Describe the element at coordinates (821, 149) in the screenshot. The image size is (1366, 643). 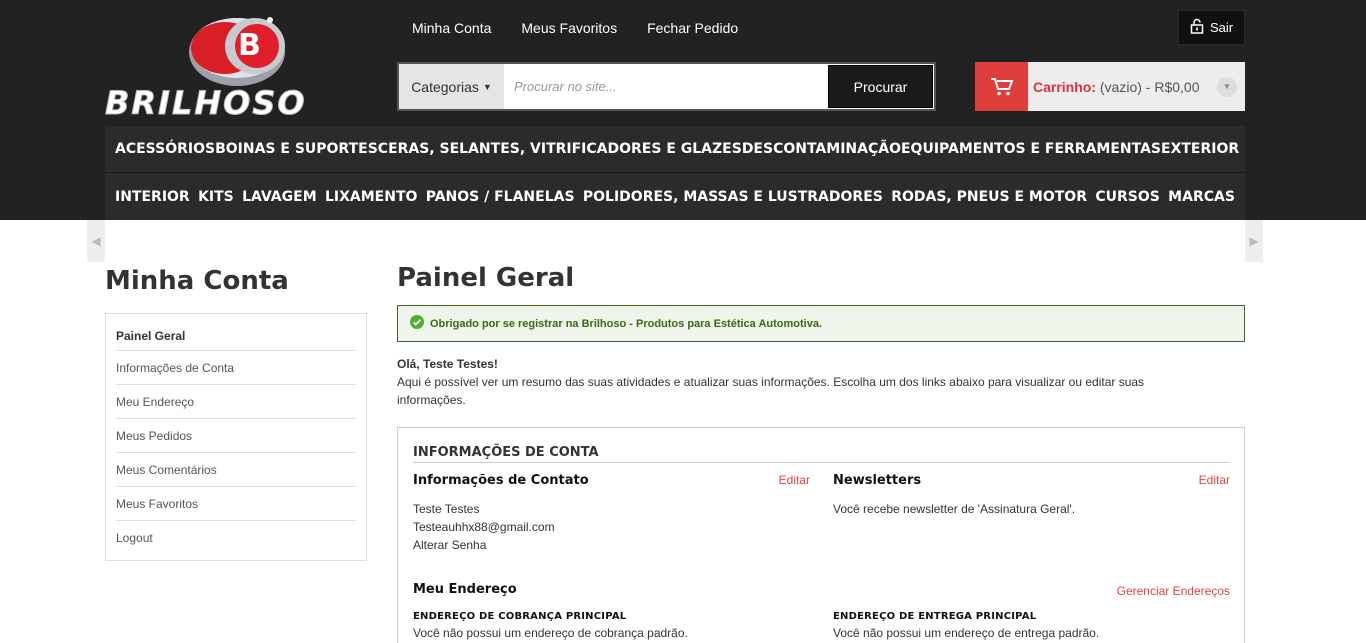
I see `nav-descontaminacao: DESCONTAMINAÇÃO` at that location.